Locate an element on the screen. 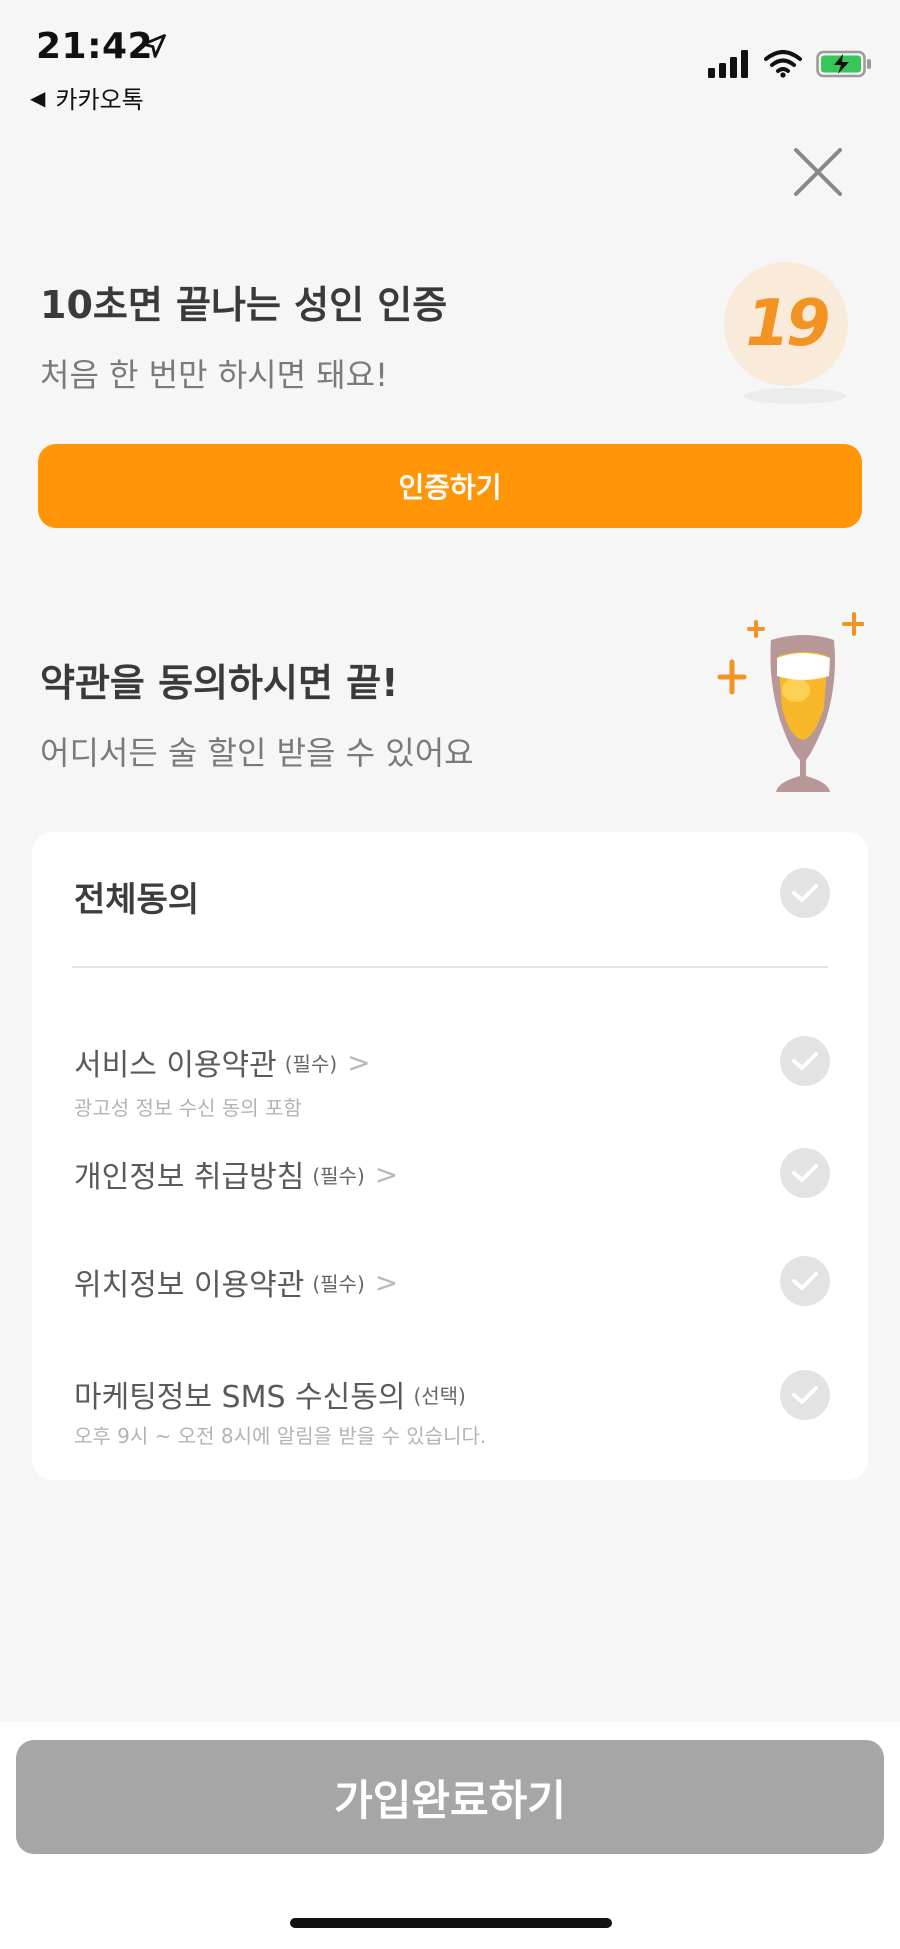 This screenshot has height=1949, width=900. term-item-label: 마케팅정보 SMS 수신동의 is located at coordinates (240, 1397).